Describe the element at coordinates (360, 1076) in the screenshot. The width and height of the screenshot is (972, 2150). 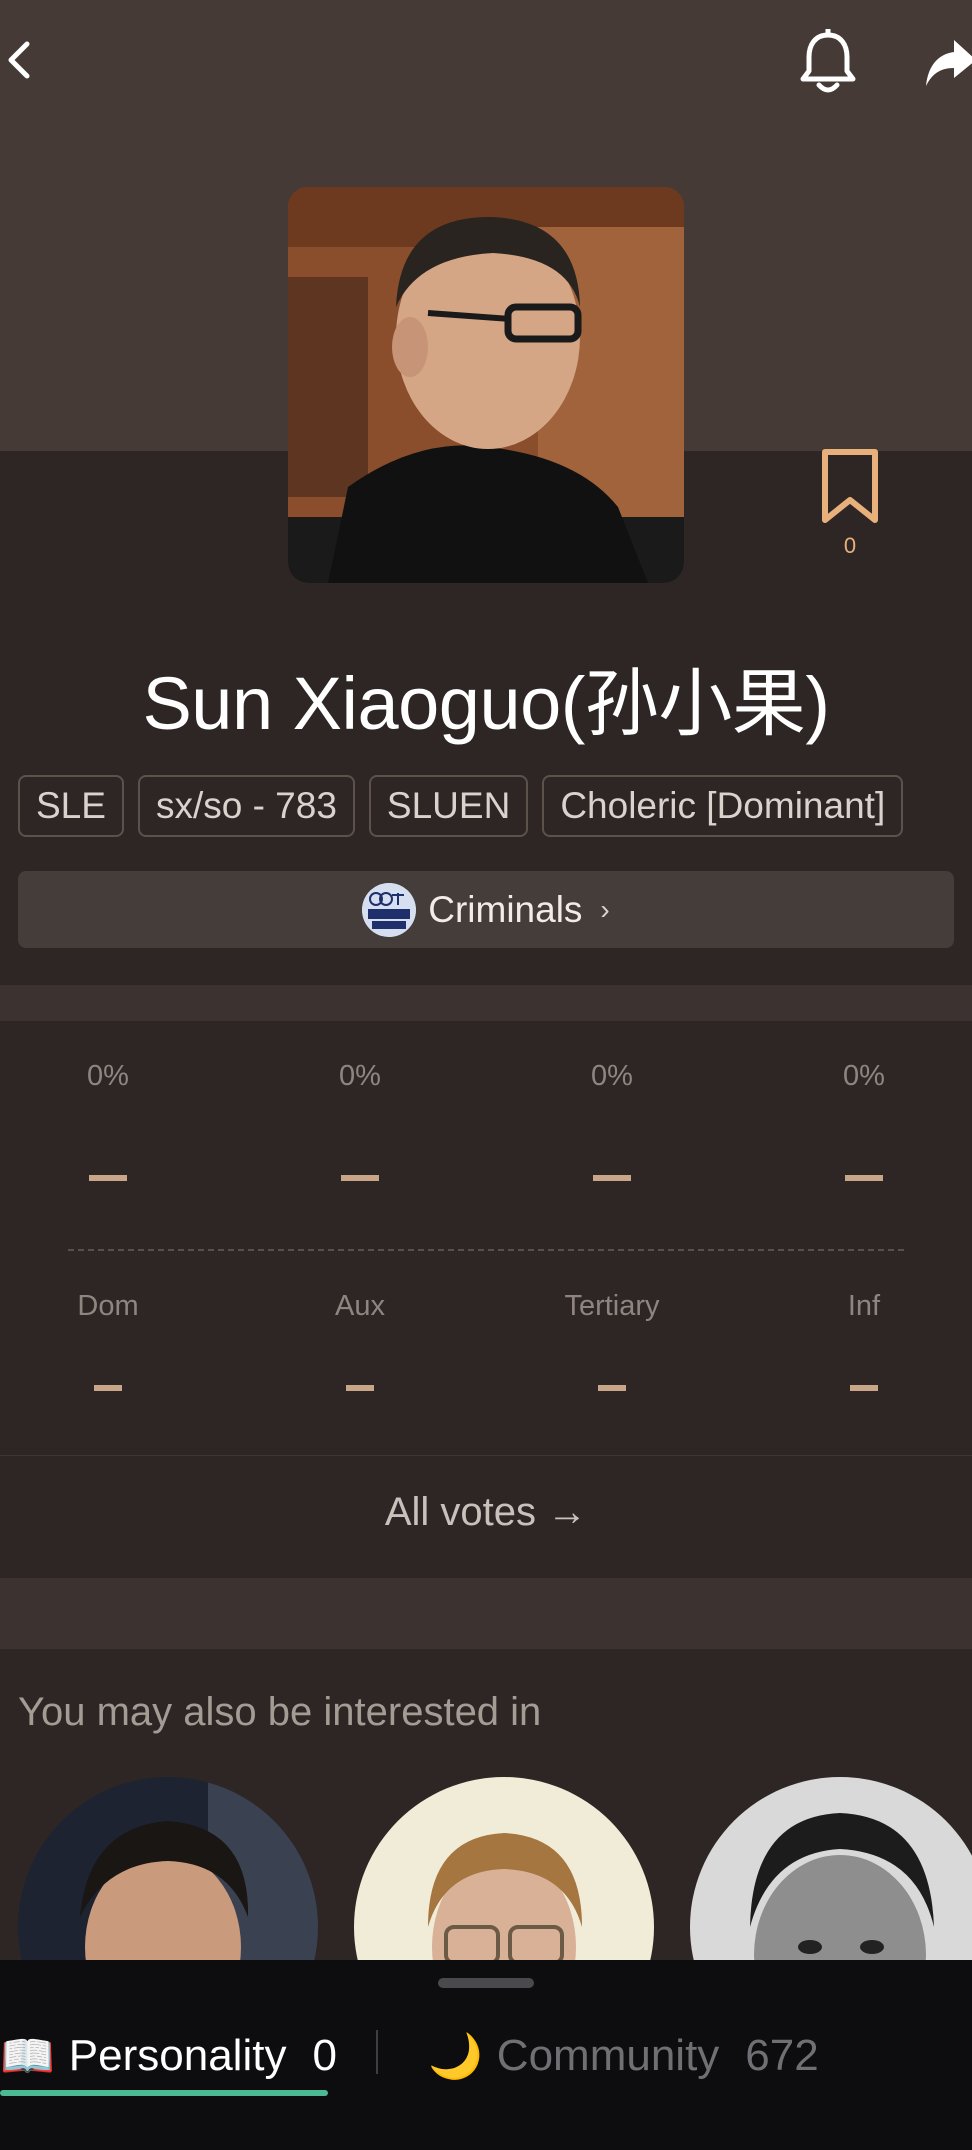
I see `percent-2: 0%` at that location.